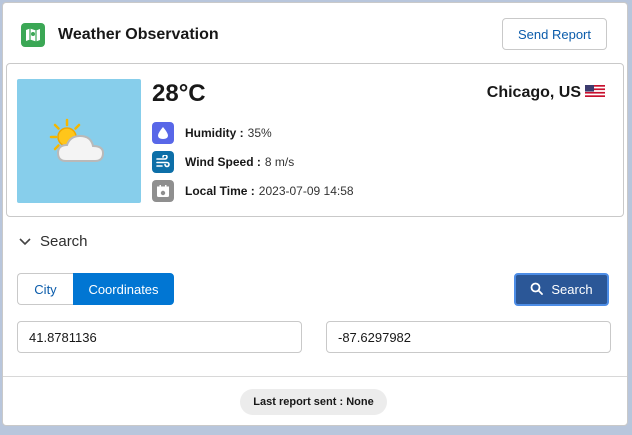 This screenshot has height=435, width=632. I want to click on search-section-label: Search, so click(64, 241).